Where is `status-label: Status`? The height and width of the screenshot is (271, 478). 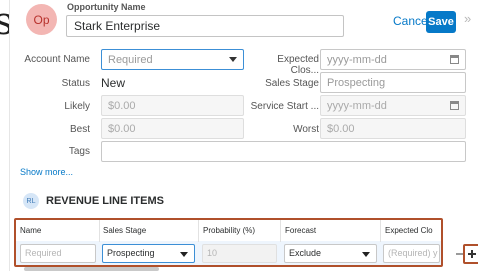
status-label: Status is located at coordinates (75, 83).